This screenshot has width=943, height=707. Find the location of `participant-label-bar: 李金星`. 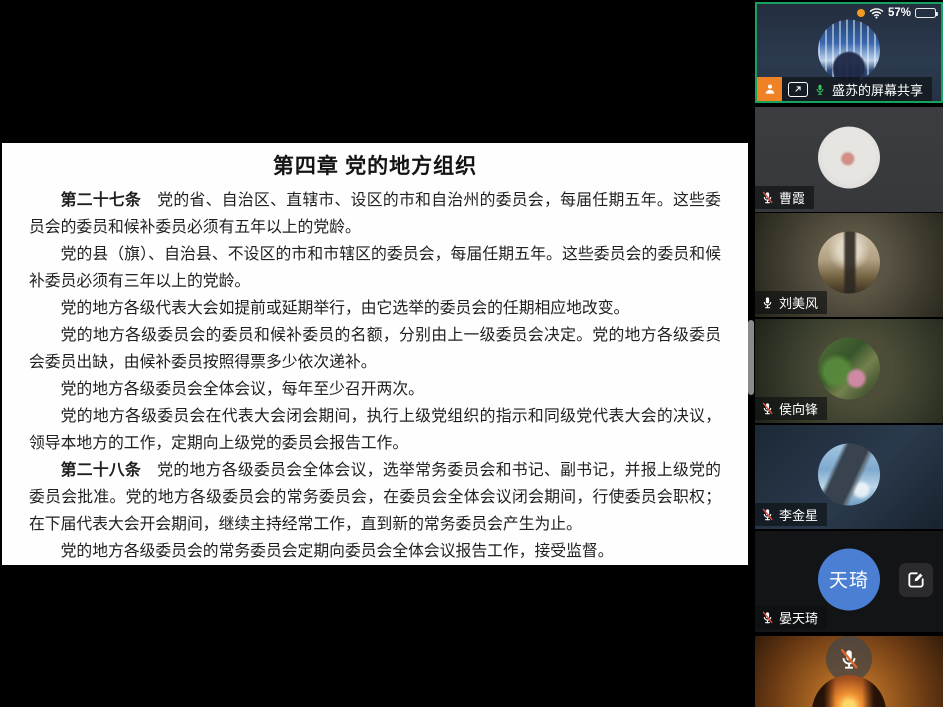

participant-label-bar: 李金星 is located at coordinates (791, 514).